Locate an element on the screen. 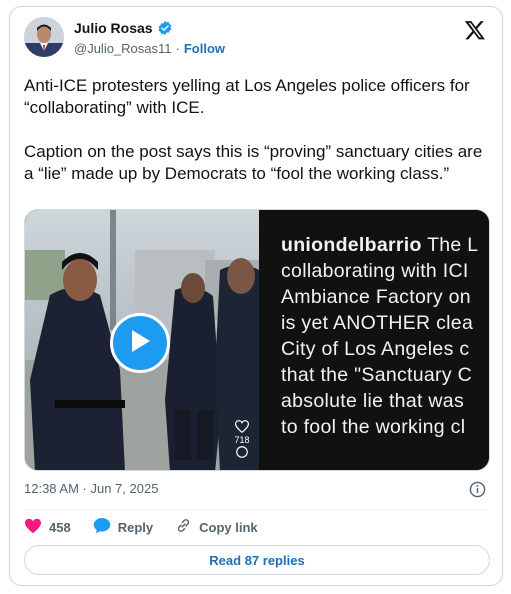 The width and height of the screenshot is (511, 594). overlay-like-count: 718 is located at coordinates (242, 440).